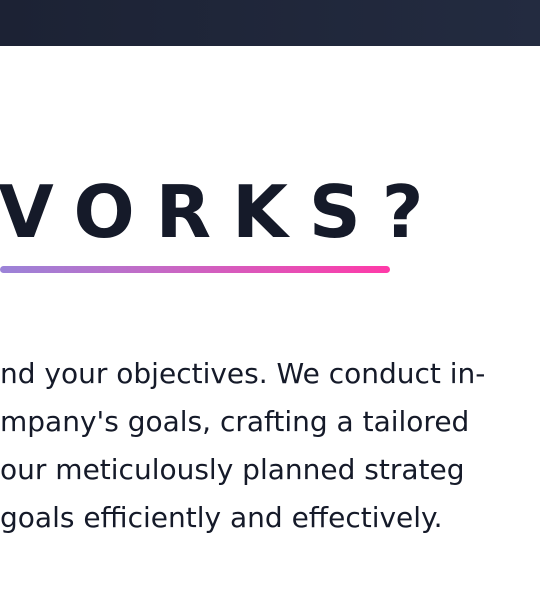  I want to click on paragraph-line: nd your objectives. We conduct in-, so click(243, 373).